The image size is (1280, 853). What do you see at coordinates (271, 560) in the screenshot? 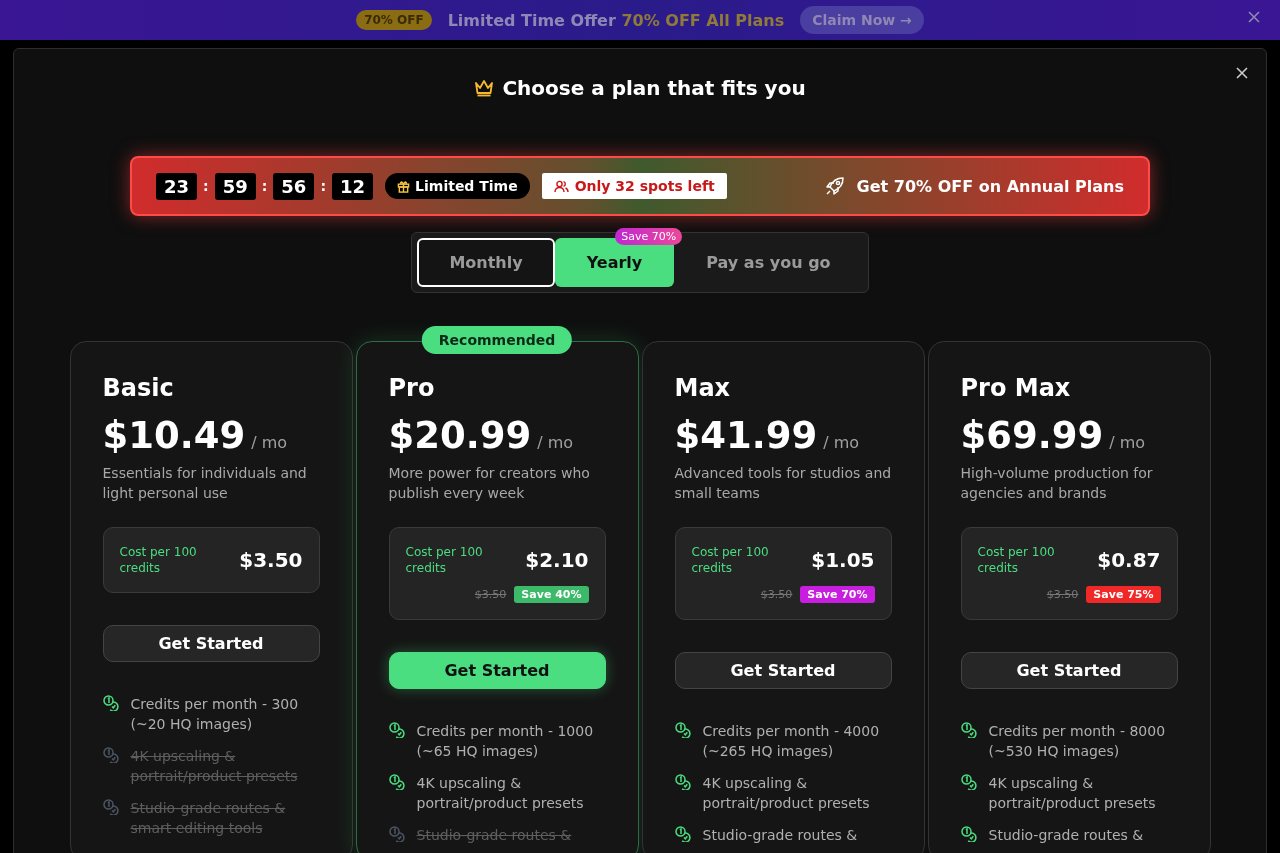
I see `cost-value: $3.50` at bounding box center [271, 560].